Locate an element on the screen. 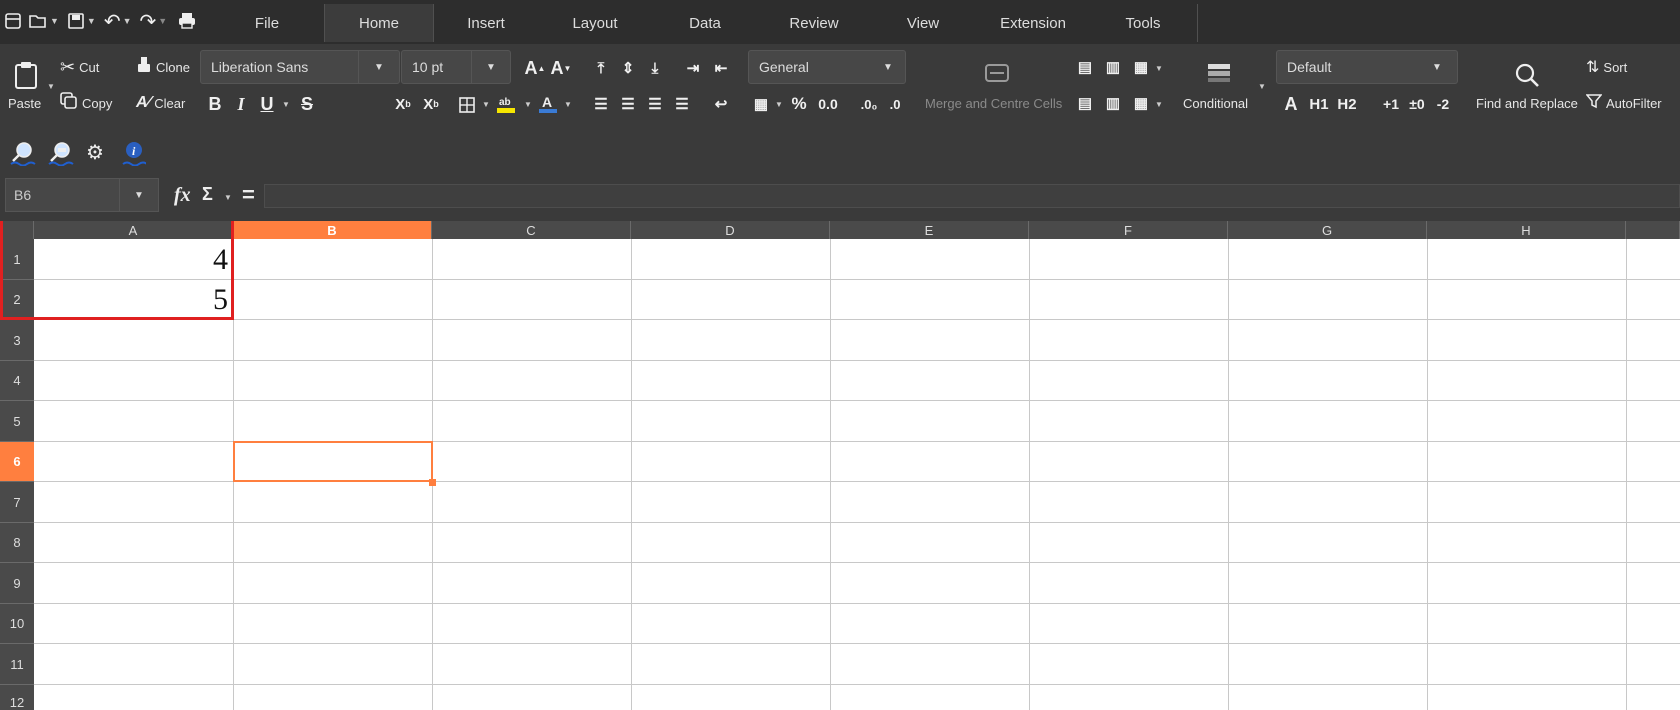  cell-a2: 5 is located at coordinates (131, 300).